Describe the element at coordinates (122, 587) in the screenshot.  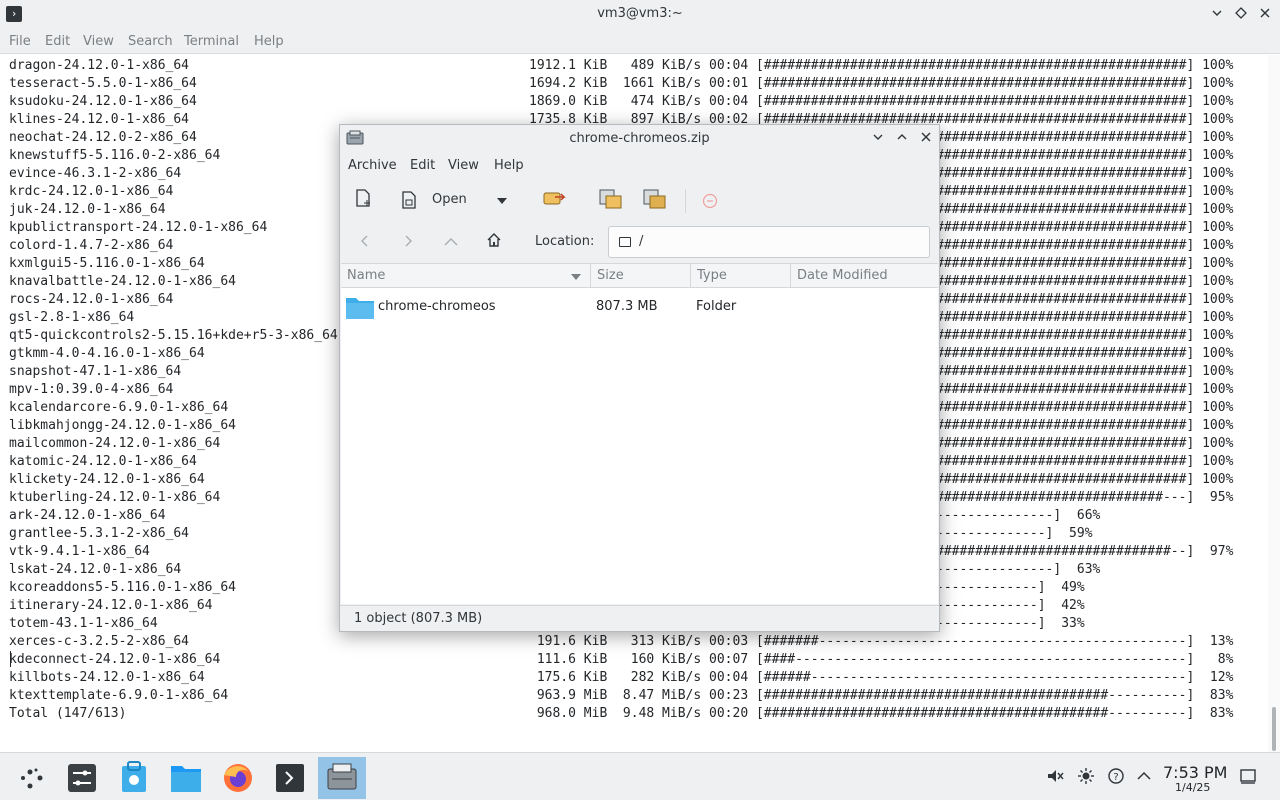
I see `terminal-line-package: kcoreaddons5-5.116.0-1-x86_64` at that location.